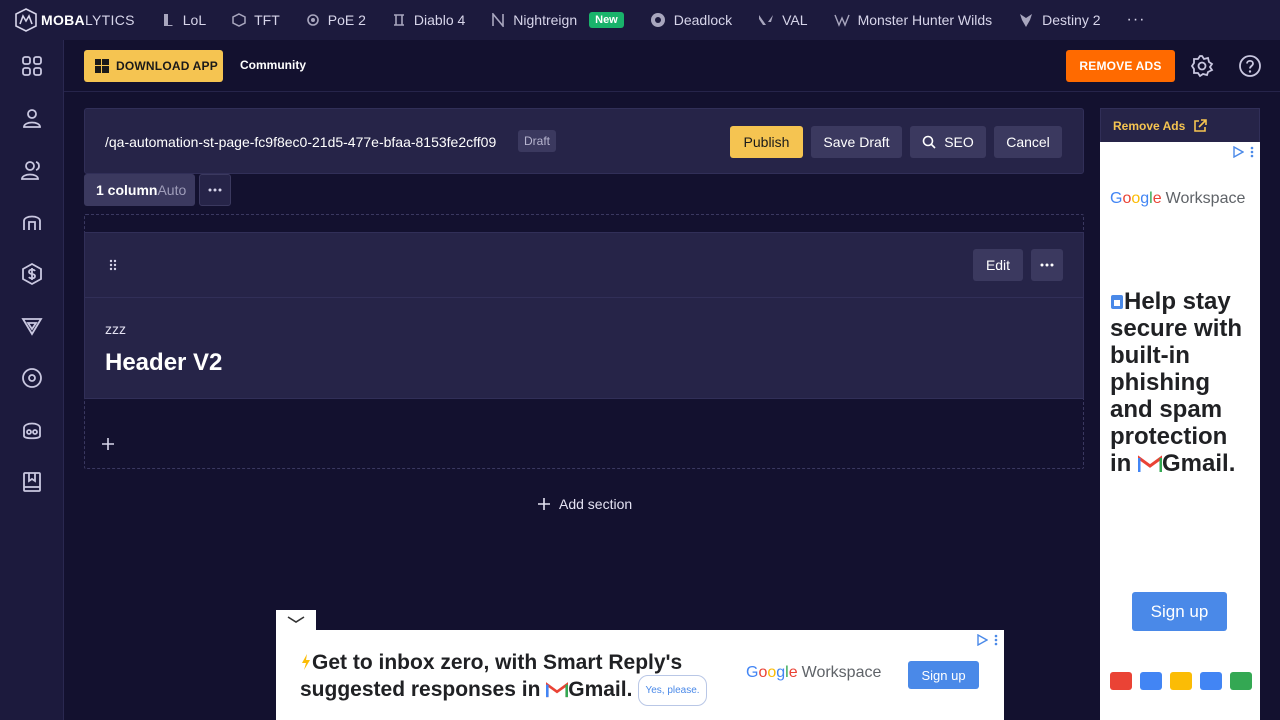 The height and width of the screenshot is (720, 1280). I want to click on nav-game-mhw: Monster Hunter Wilds, so click(912, 20).